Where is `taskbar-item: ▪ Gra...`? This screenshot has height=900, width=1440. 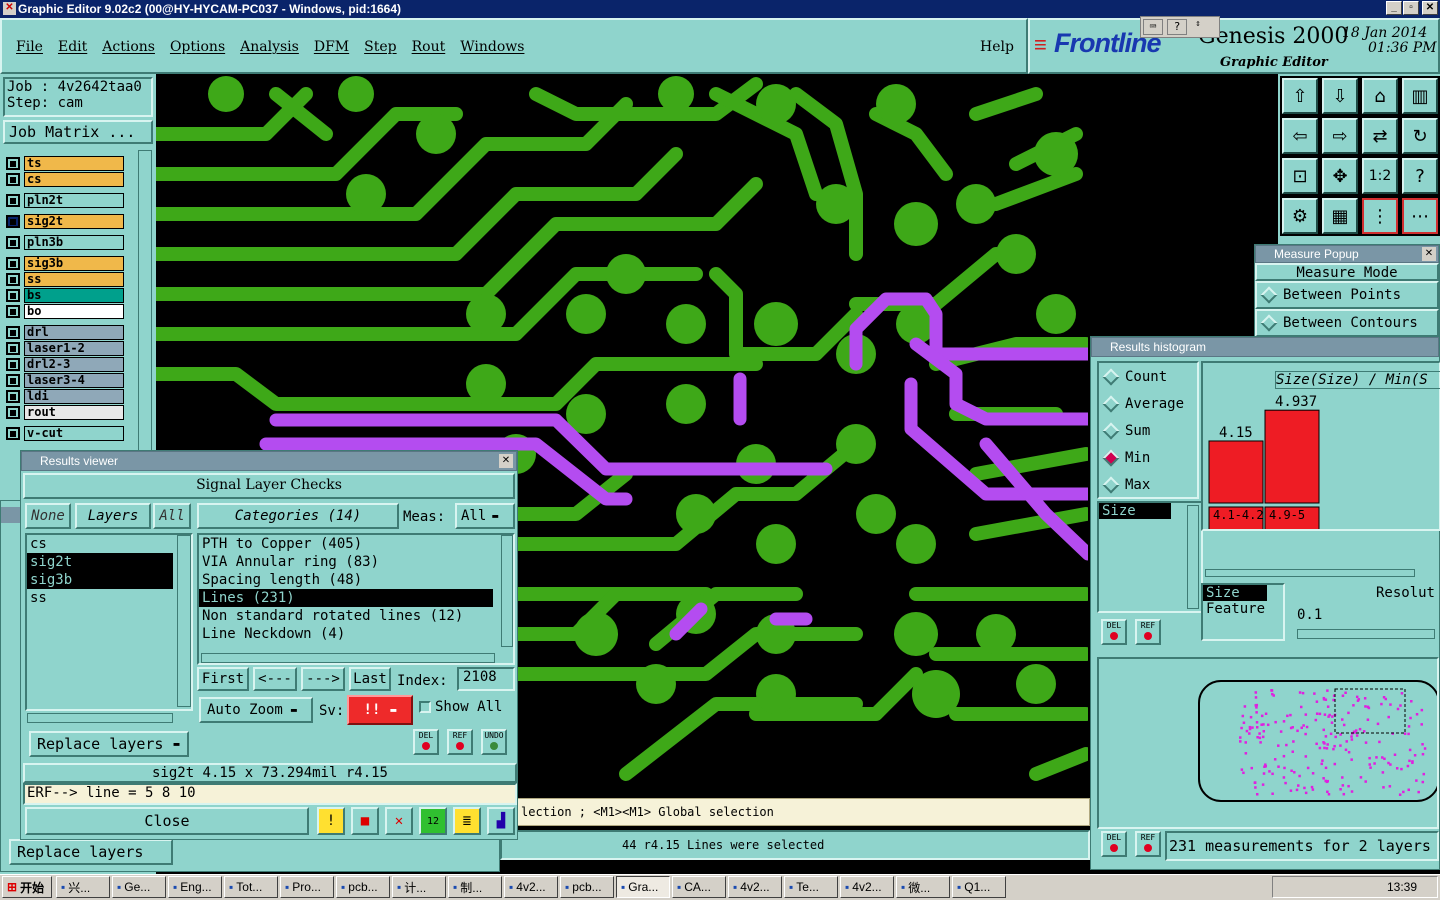
taskbar-item: ▪ Gra... is located at coordinates (643, 887).